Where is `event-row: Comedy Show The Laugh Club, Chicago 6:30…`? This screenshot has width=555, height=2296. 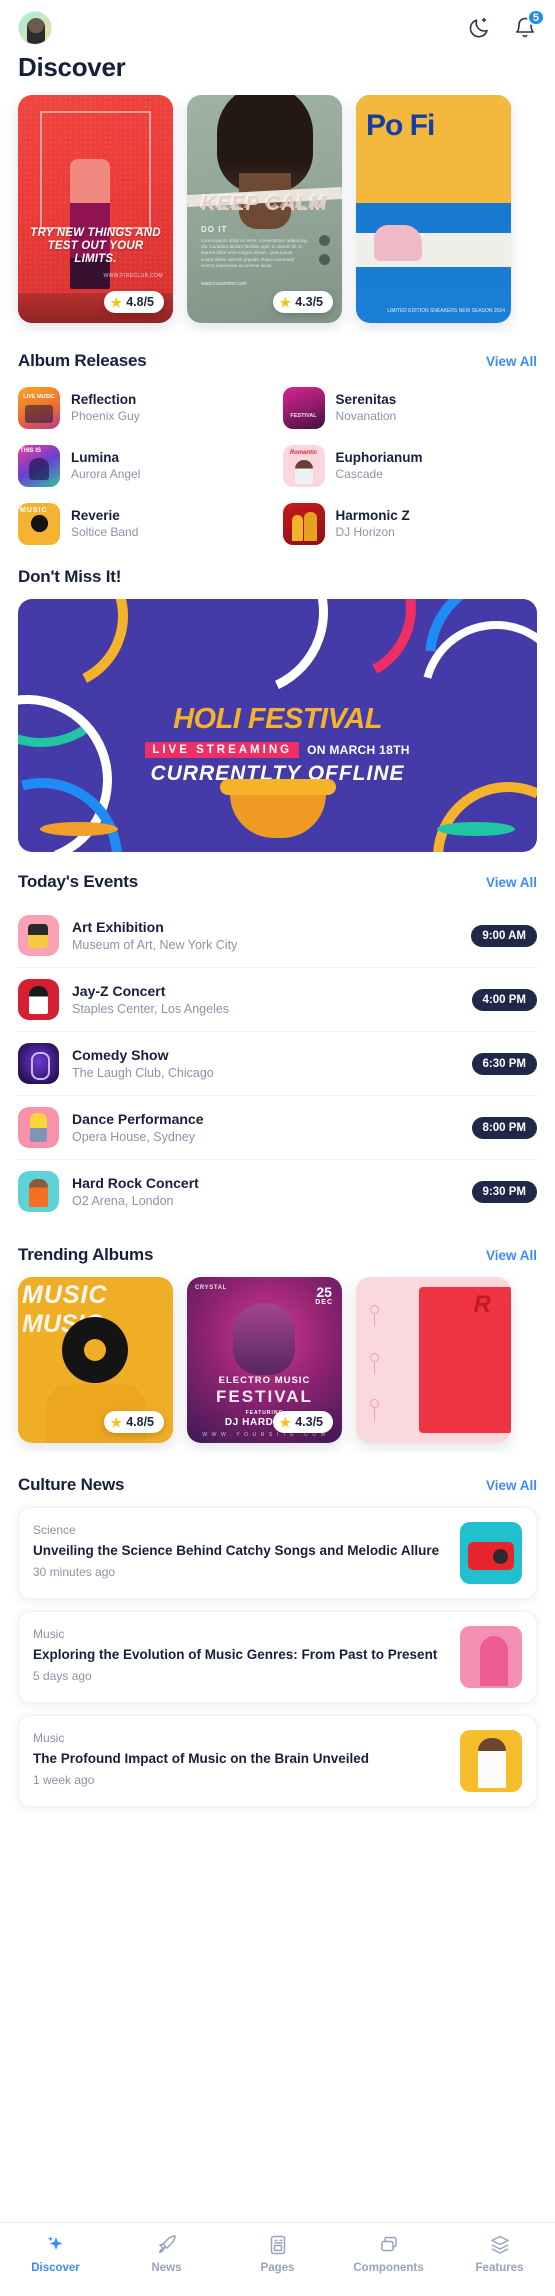
event-row: Comedy Show The Laugh Club, Chicago 6:30… is located at coordinates (277, 1064).